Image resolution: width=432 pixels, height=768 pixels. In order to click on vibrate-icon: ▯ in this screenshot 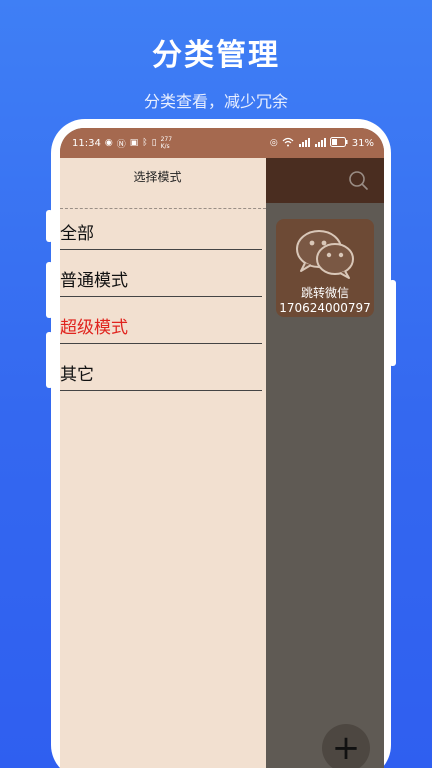, I will do `click(154, 143)`.